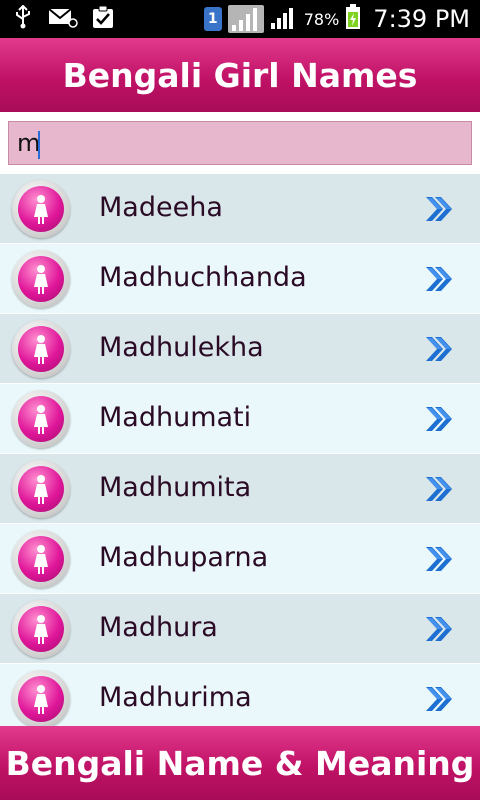  I want to click on battery-charging-icon, so click(353, 19).